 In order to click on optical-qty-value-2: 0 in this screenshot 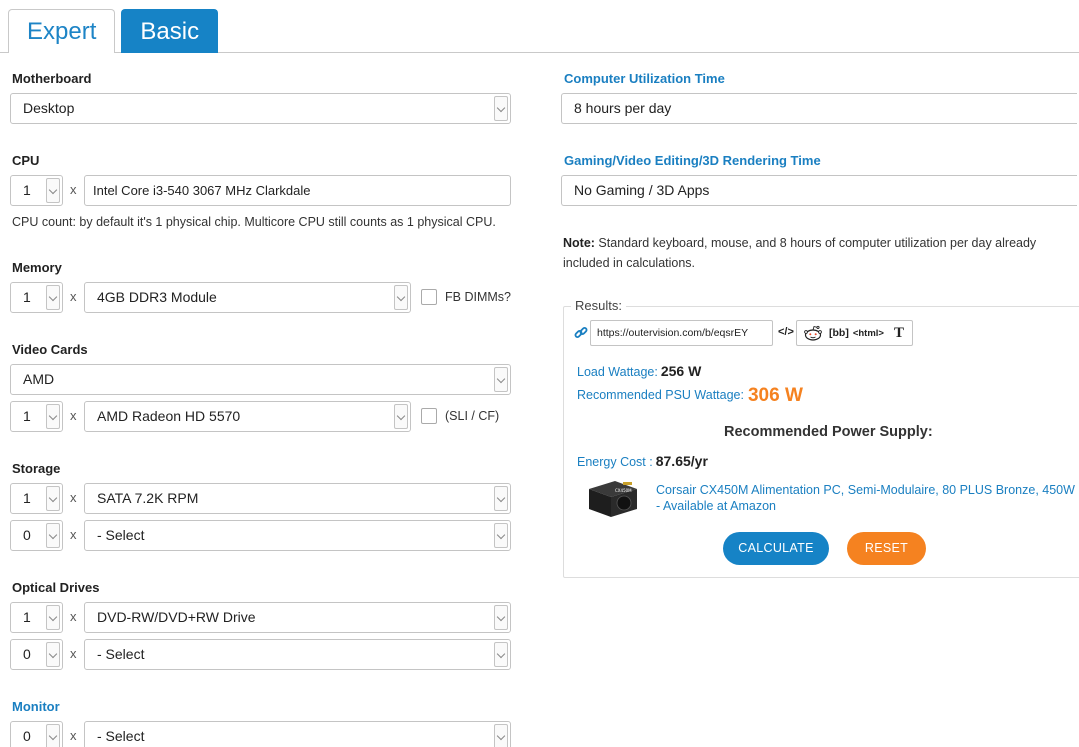, I will do `click(27, 654)`.